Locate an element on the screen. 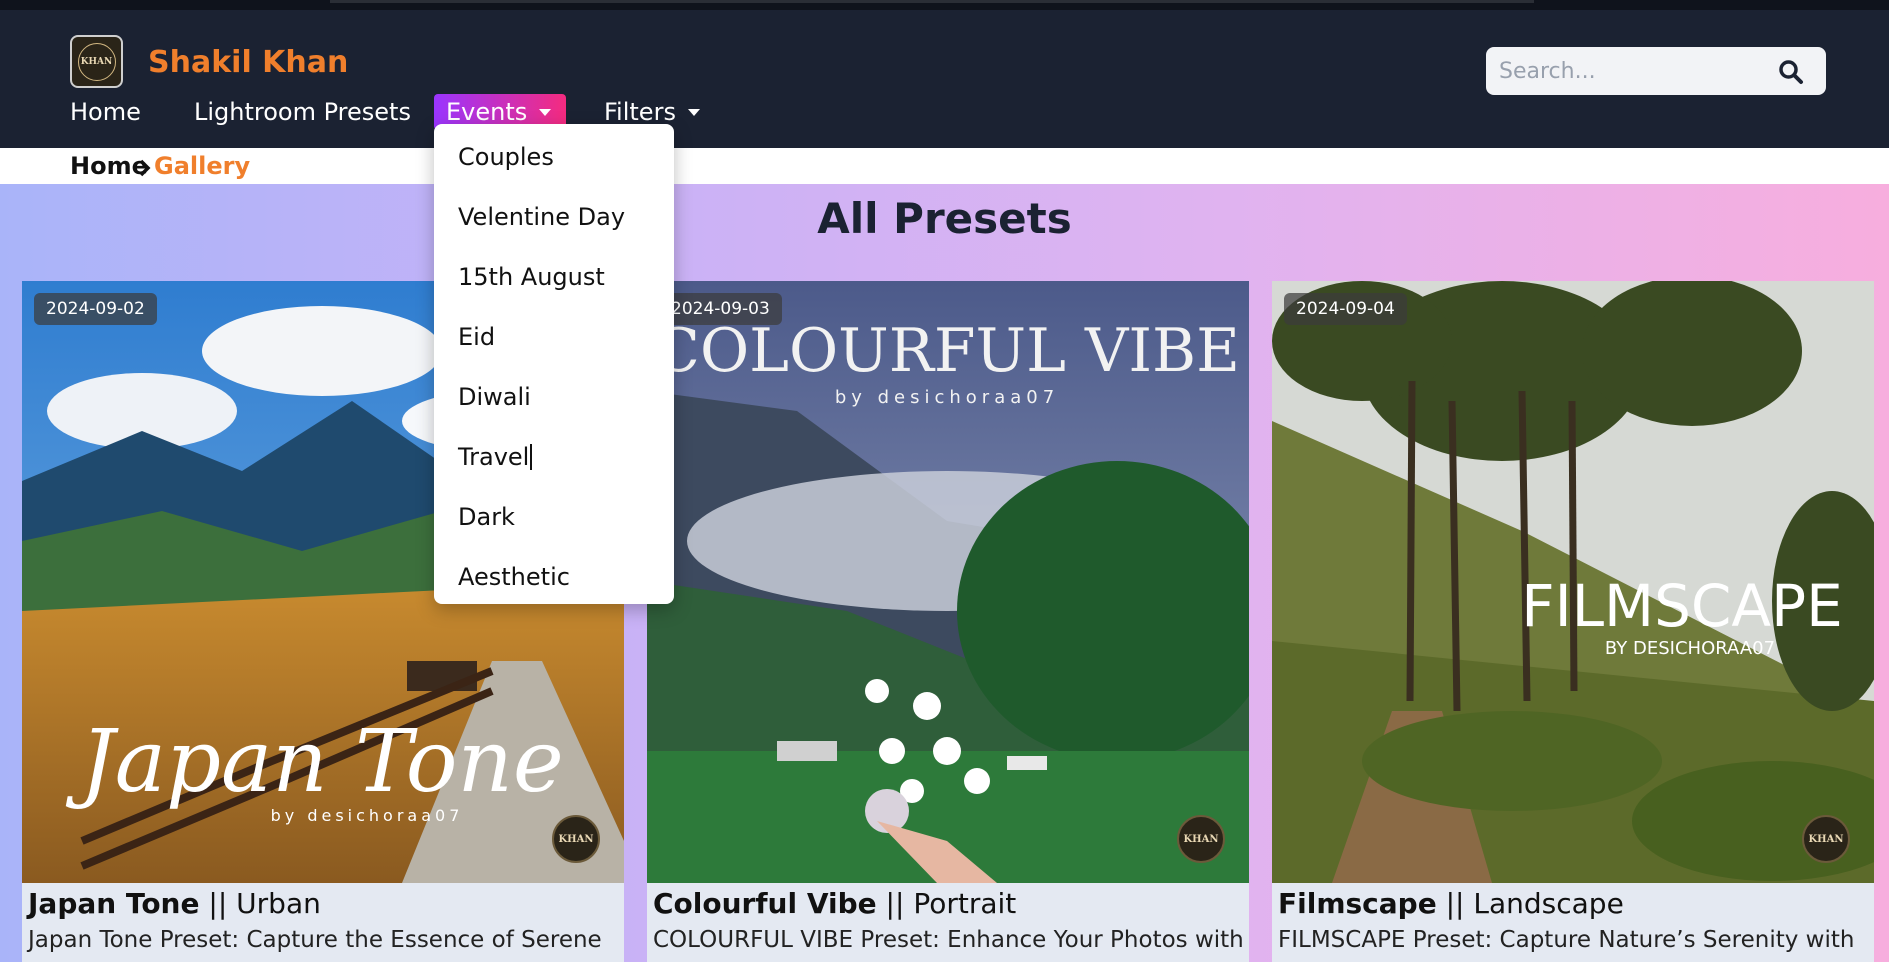 This screenshot has width=1889, height=962. date-badge: 2024-09-03 is located at coordinates (720, 309).